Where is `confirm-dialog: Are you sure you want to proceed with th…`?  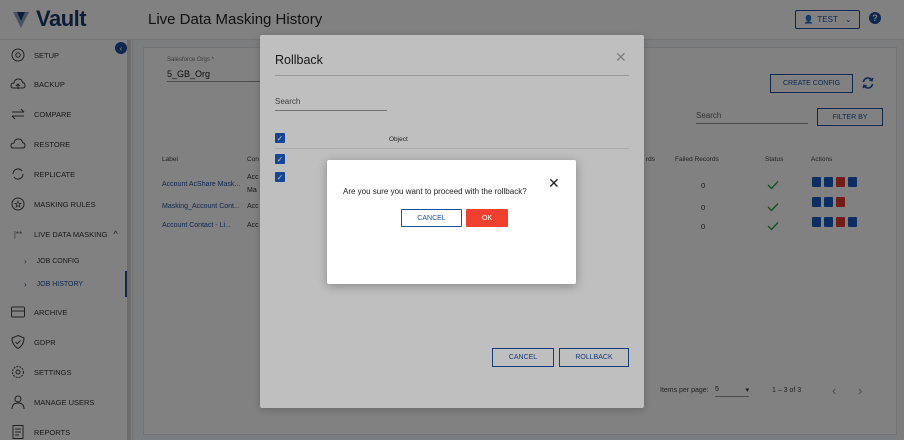 confirm-dialog: Are you sure you want to proceed with th… is located at coordinates (451, 222).